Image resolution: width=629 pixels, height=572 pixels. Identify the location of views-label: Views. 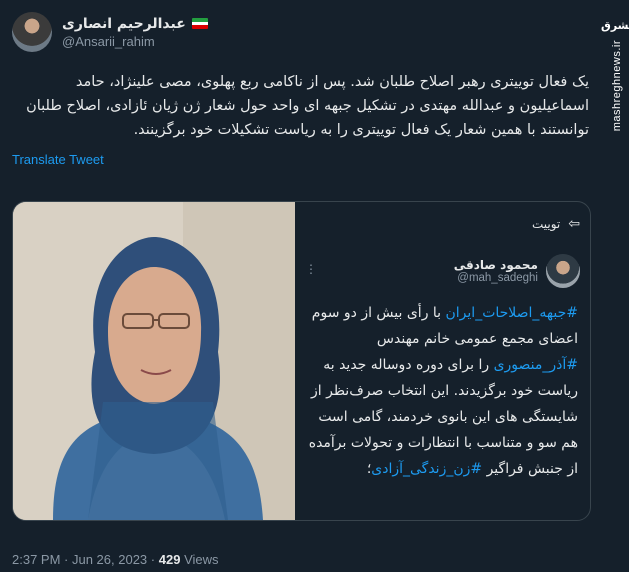
(201, 559).